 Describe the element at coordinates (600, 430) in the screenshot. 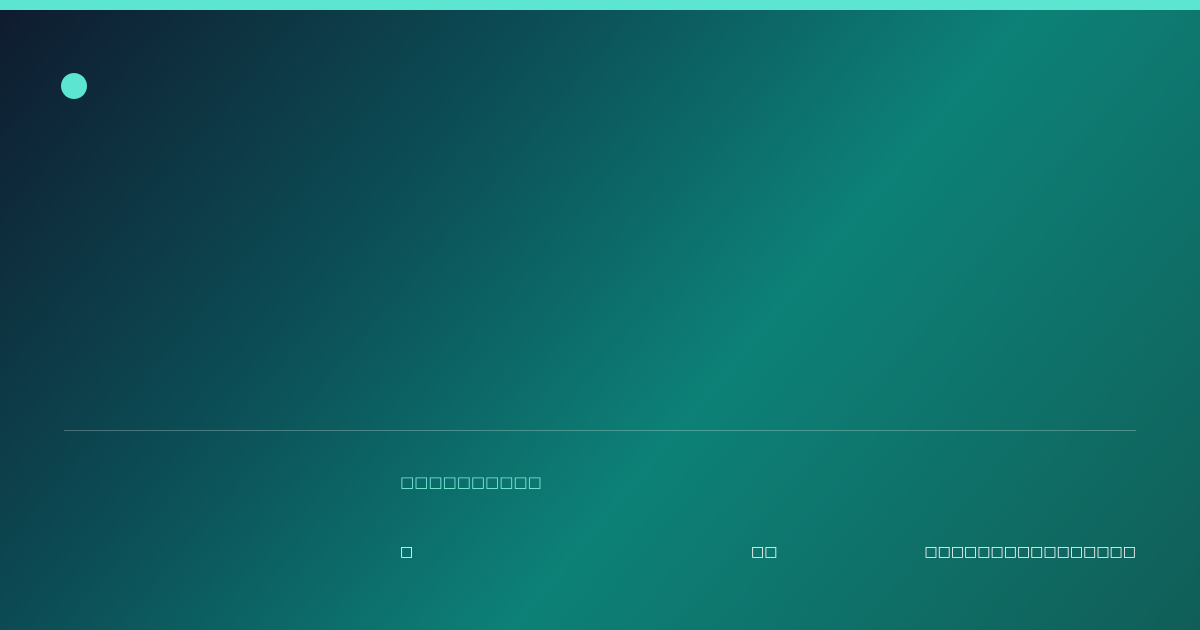

I see `divider-line` at that location.